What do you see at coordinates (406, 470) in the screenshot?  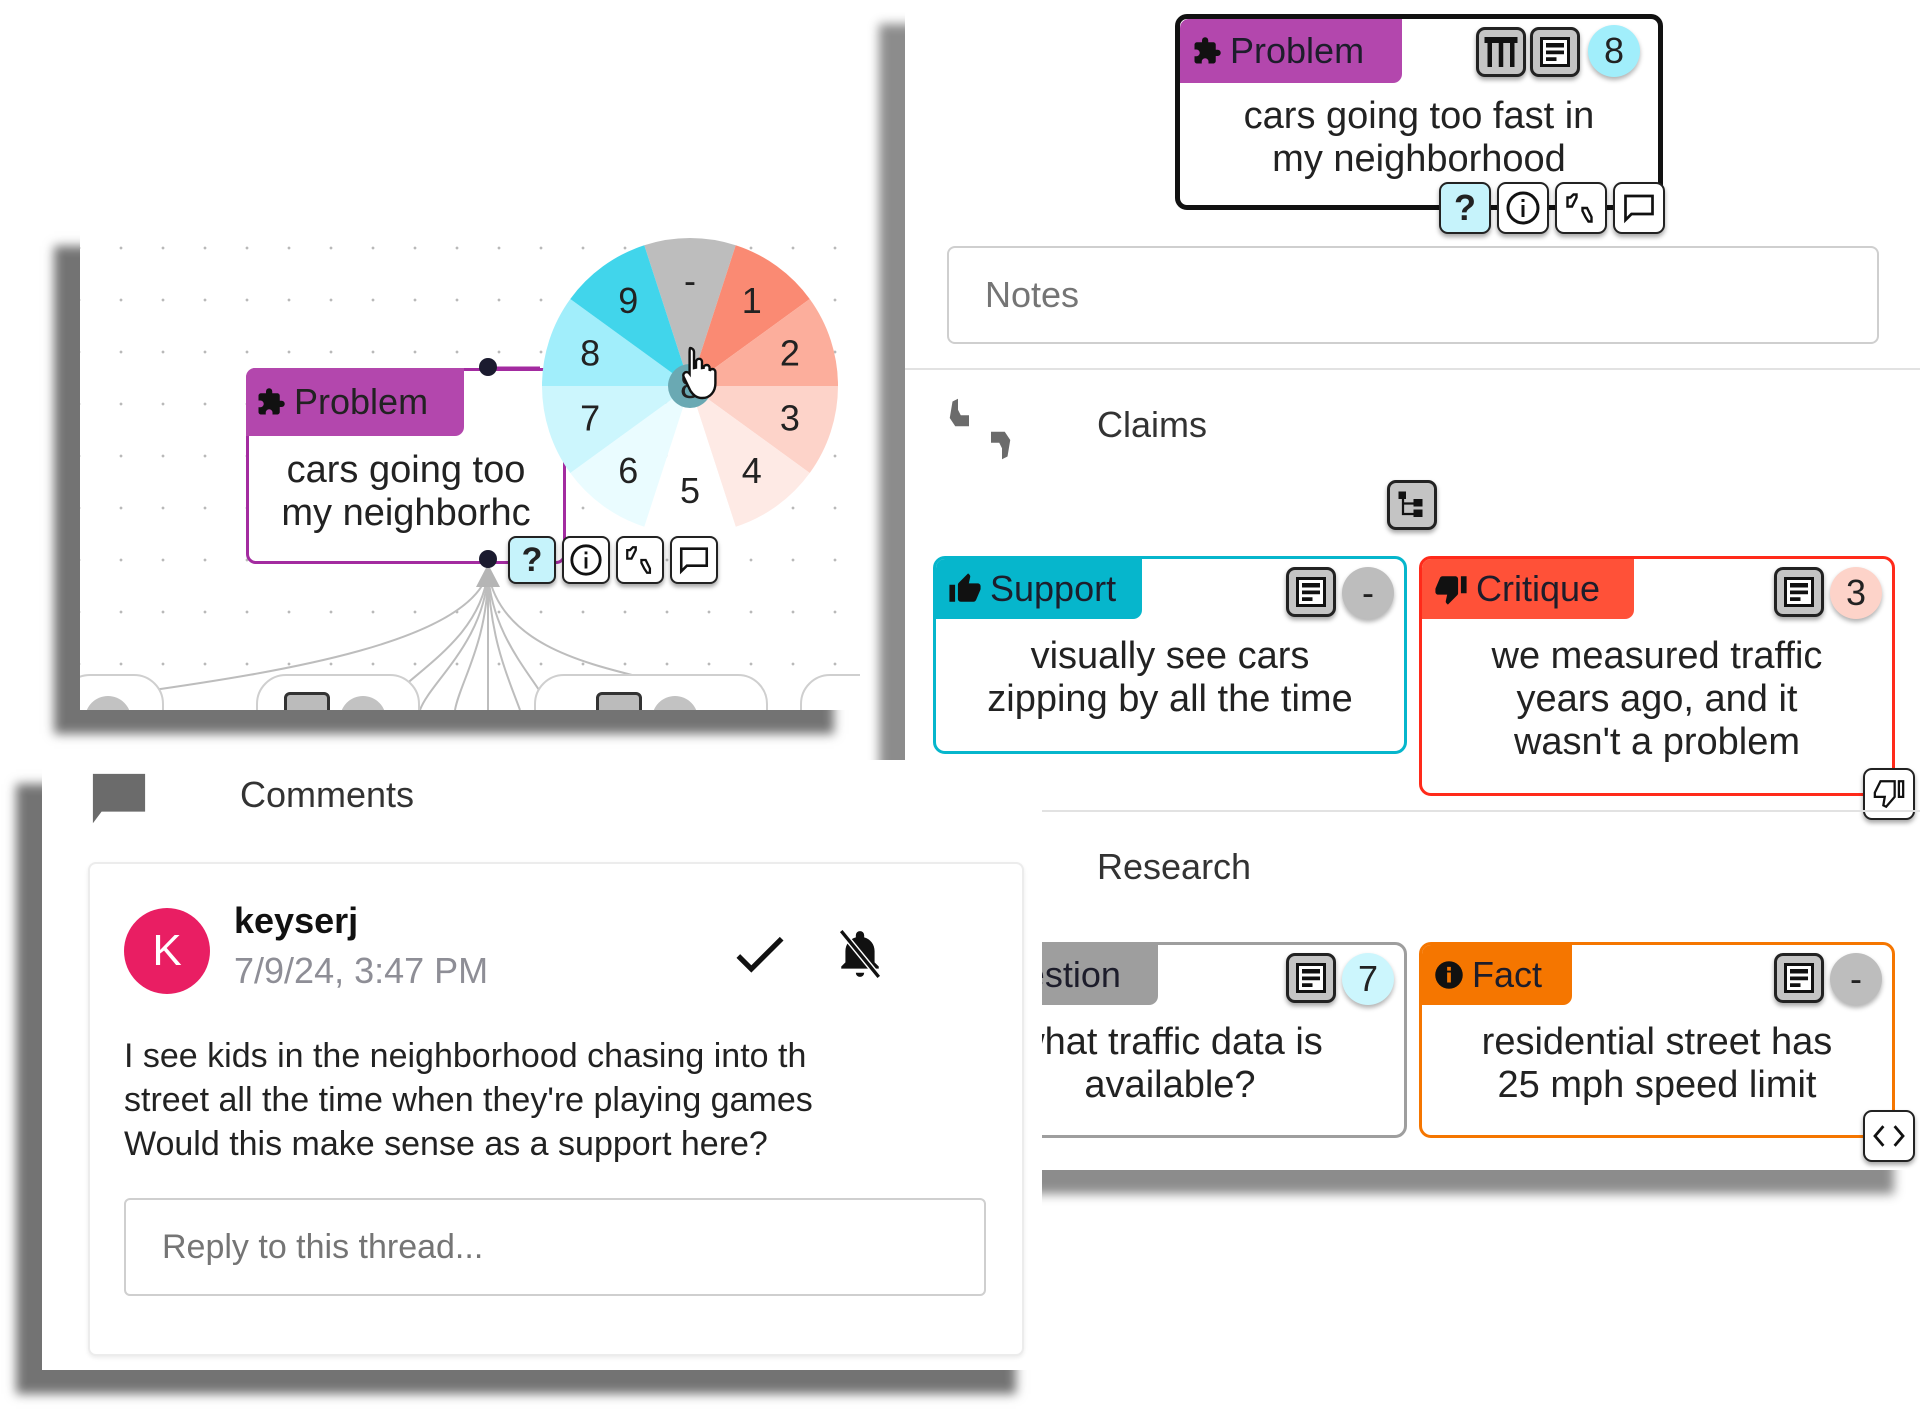 I see `problem-text-line: cars going too` at bounding box center [406, 470].